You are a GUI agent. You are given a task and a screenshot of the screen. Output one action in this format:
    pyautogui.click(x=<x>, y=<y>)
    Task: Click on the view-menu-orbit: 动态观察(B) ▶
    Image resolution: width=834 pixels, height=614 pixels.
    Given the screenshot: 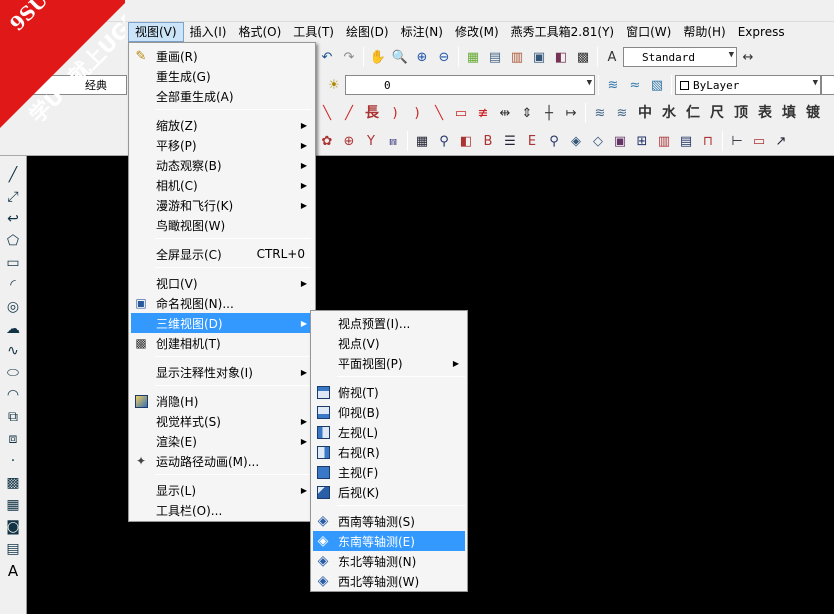 What is the action you would take?
    pyautogui.click(x=222, y=165)
    